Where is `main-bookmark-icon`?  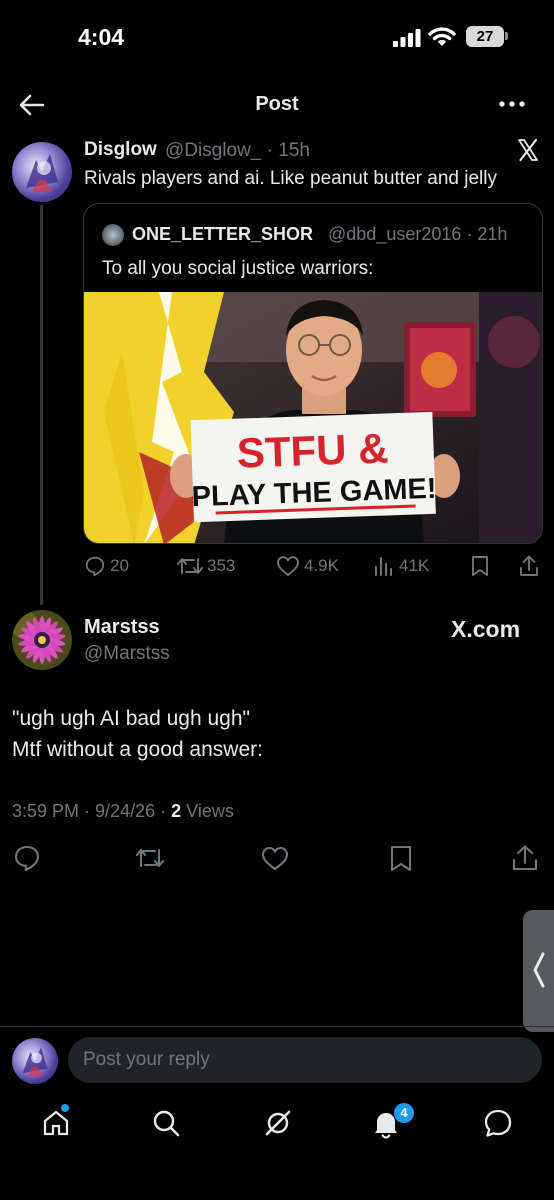
main-bookmark-icon is located at coordinates (401, 858).